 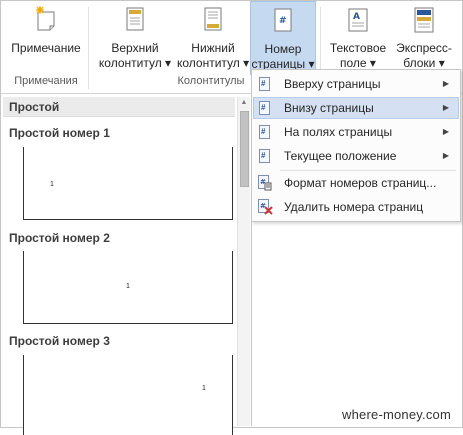 I want to click on quick-parts-button-label: Экспресс-, so click(x=424, y=48).